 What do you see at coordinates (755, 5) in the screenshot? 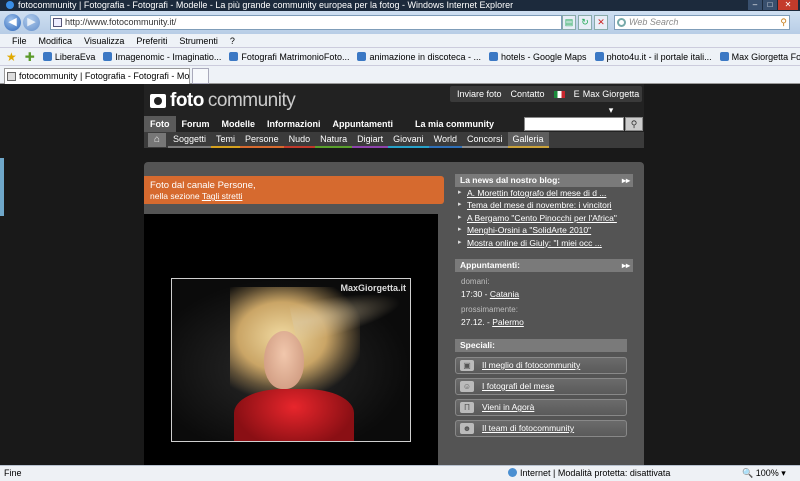
I see `minimize-button: –` at bounding box center [755, 5].